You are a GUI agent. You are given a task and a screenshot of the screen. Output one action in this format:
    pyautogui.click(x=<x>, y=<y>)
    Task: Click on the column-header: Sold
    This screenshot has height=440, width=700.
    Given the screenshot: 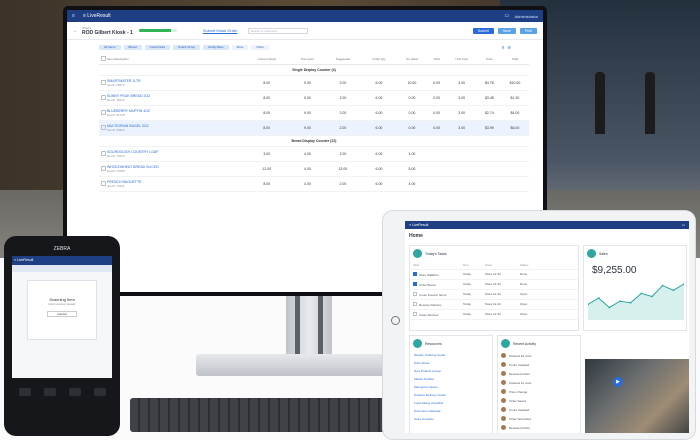 What is the action you would take?
    pyautogui.click(x=436, y=59)
    